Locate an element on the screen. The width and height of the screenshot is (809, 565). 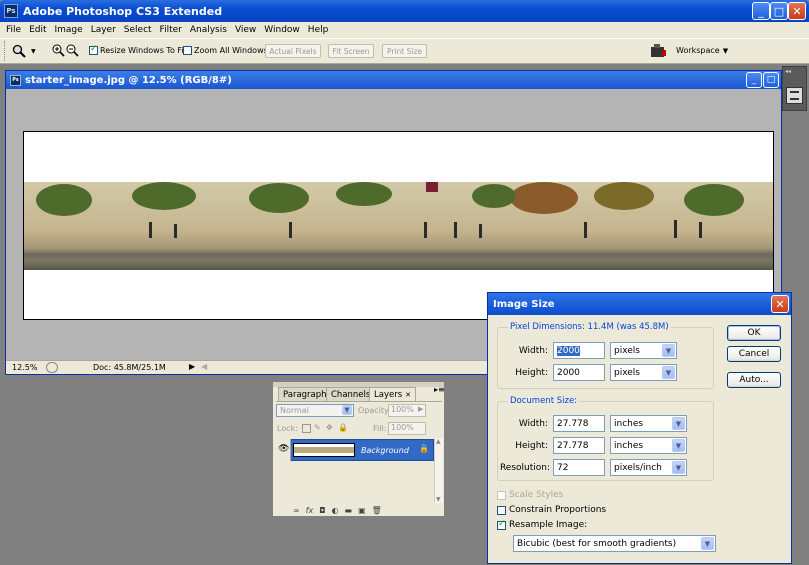
collapsed-panel-dock: ◂◂ is located at coordinates (794, 88).